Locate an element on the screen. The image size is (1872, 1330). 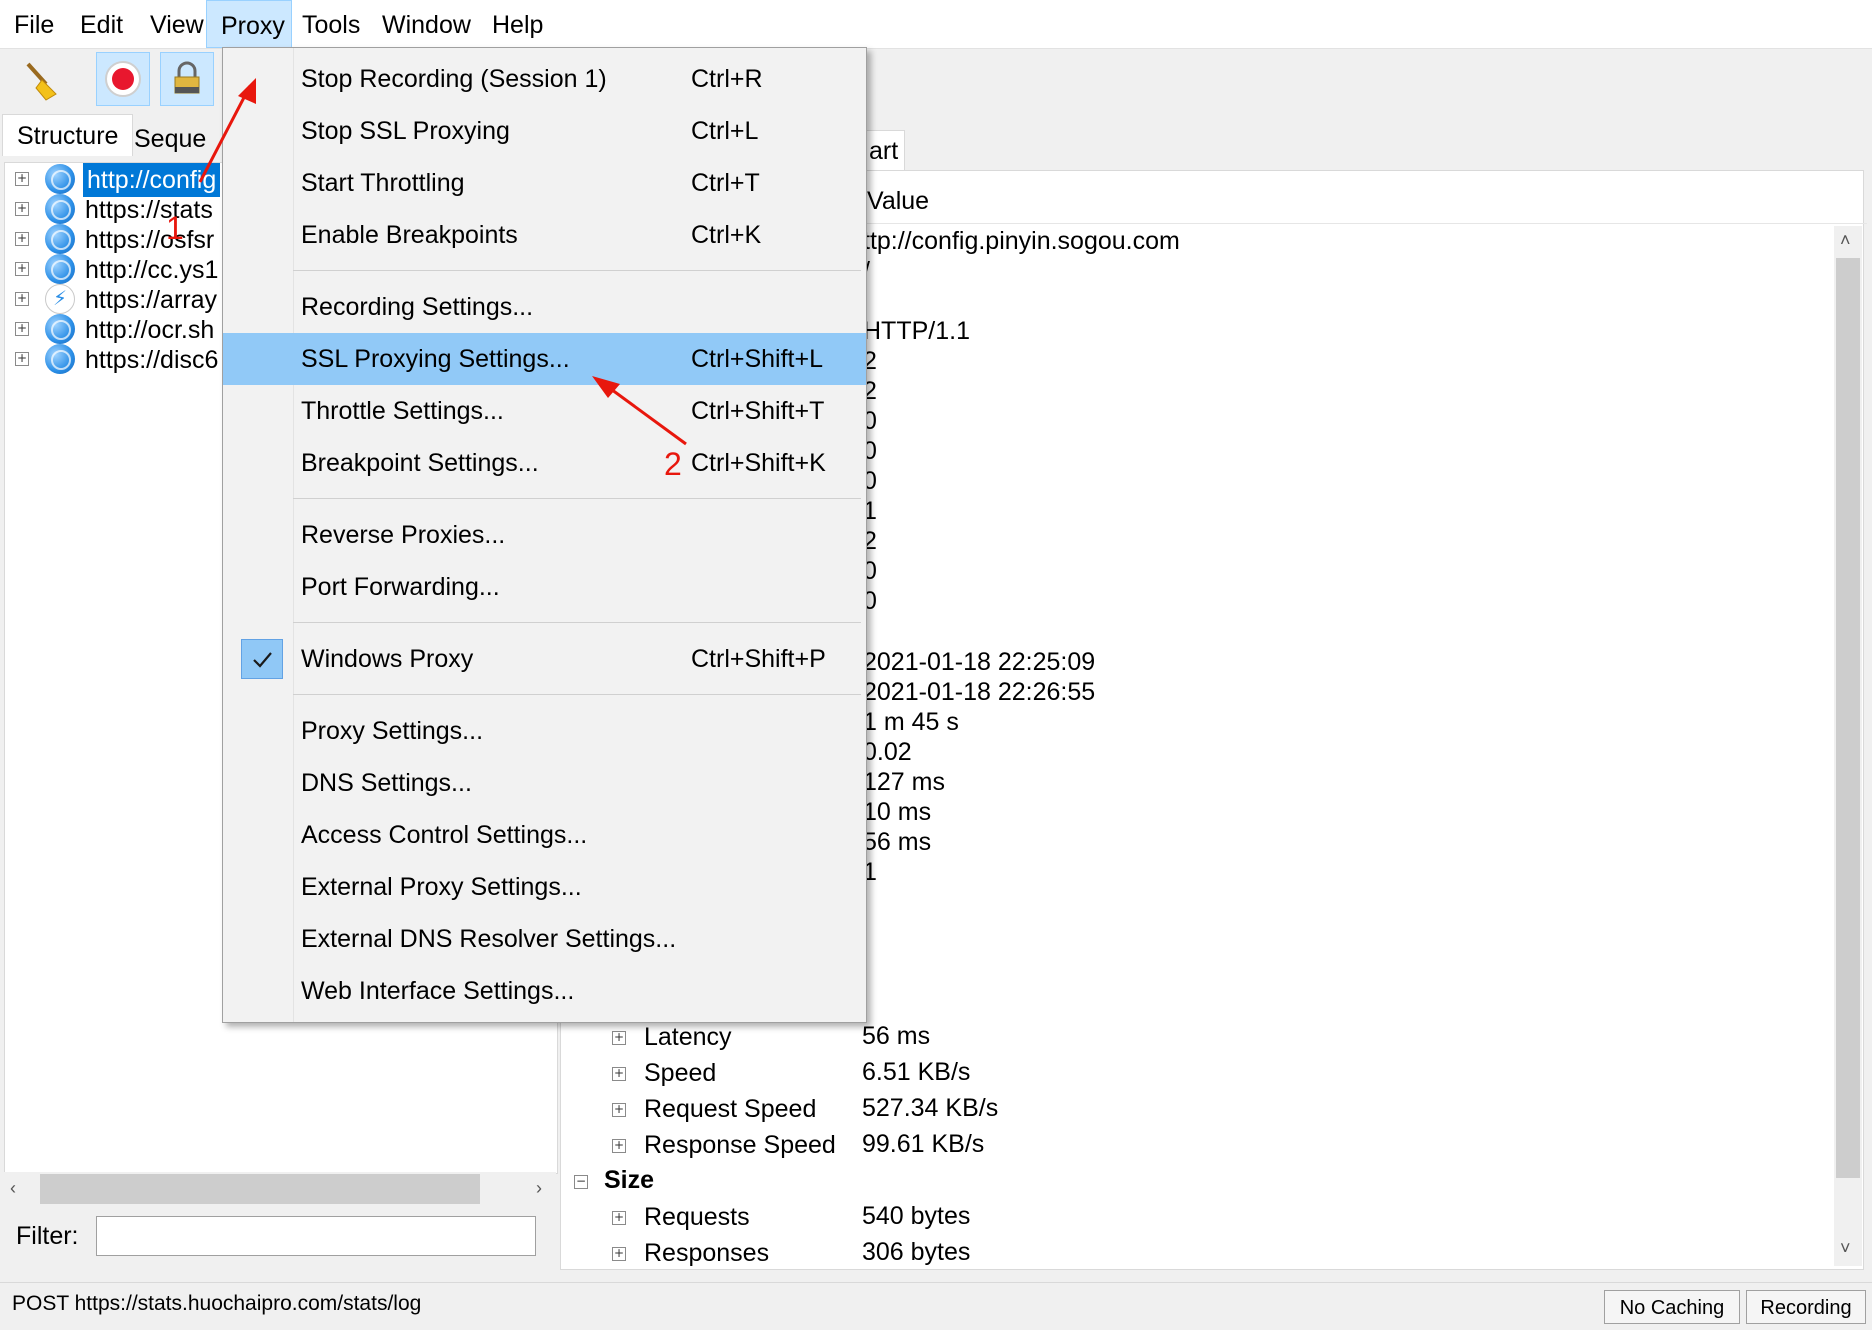
annotation-marker-2: 2 is located at coordinates (673, 464).